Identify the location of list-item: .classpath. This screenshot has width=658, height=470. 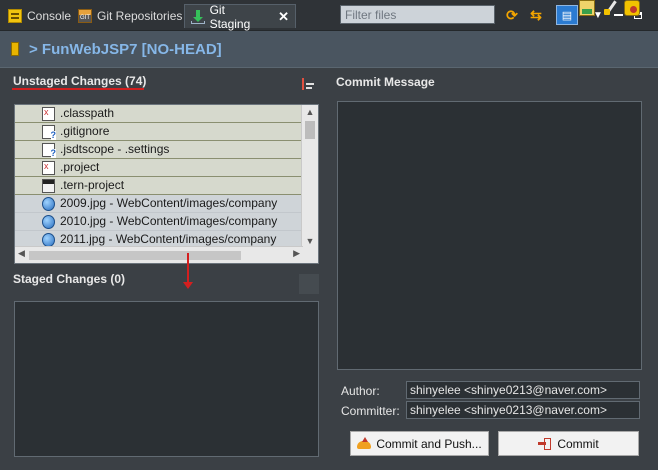
(159, 114).